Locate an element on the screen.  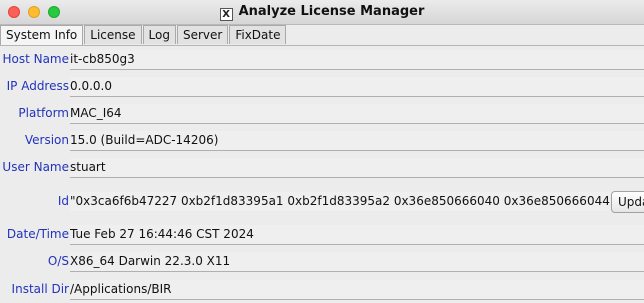
window-title-group: X Analyze License Manager is located at coordinates (322, 12).